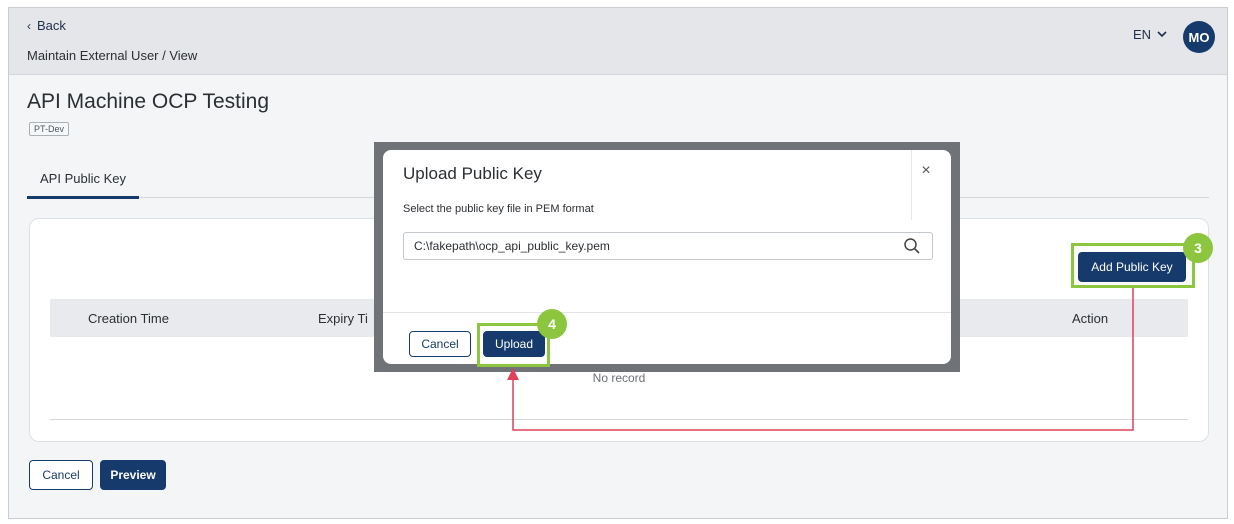  I want to click on step-badge-4: 4, so click(552, 324).